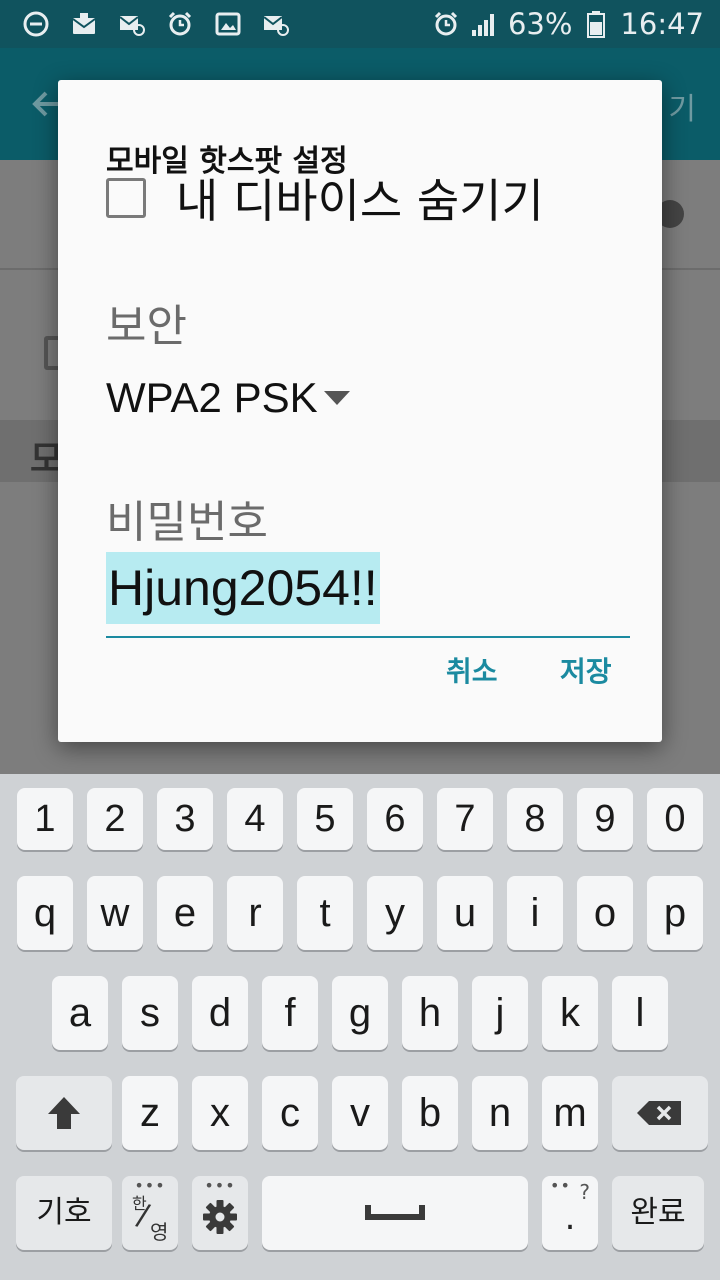 This screenshot has height=1280, width=720. I want to click on notification-icons, so click(156, 24).